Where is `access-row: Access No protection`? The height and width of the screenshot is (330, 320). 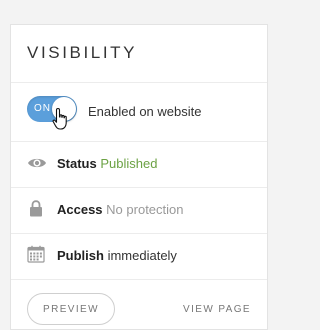
access-row: Access No protection is located at coordinates (120, 209).